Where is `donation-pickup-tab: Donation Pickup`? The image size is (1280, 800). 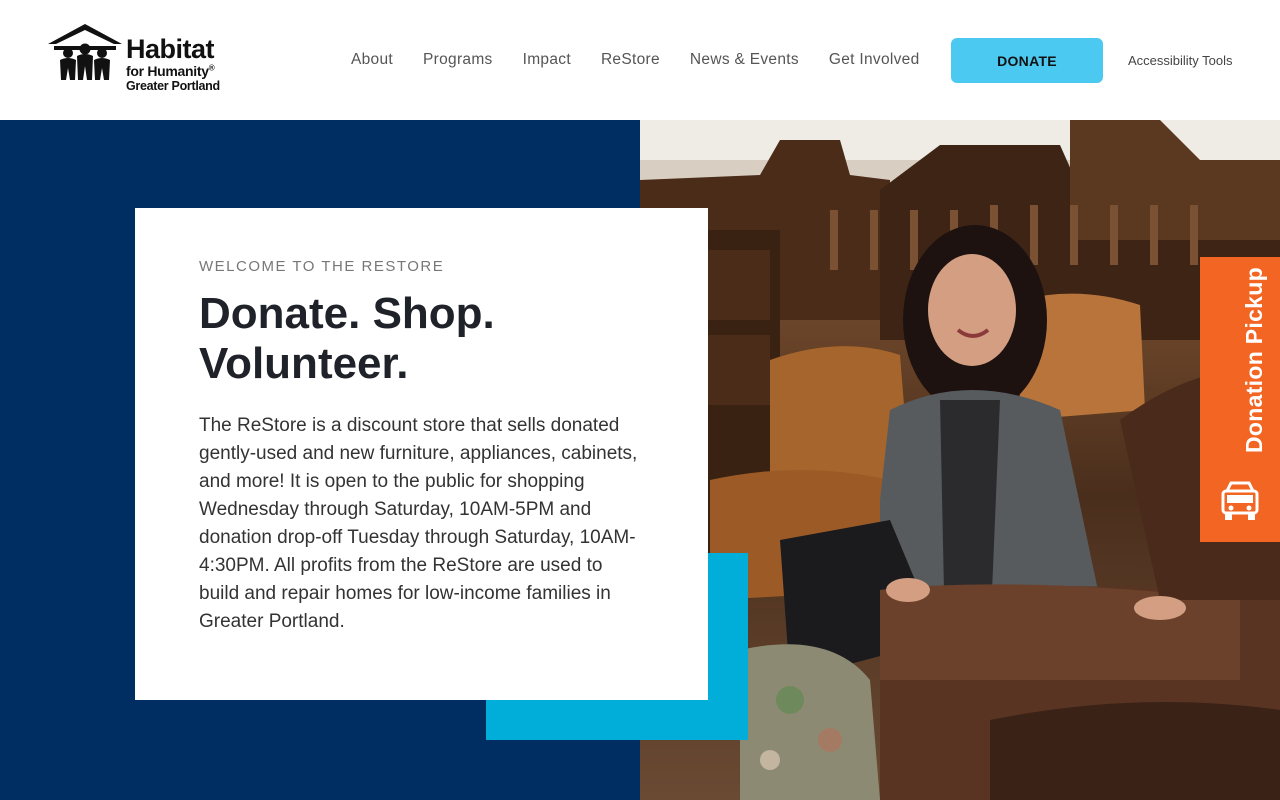 donation-pickup-tab: Donation Pickup is located at coordinates (1240, 399).